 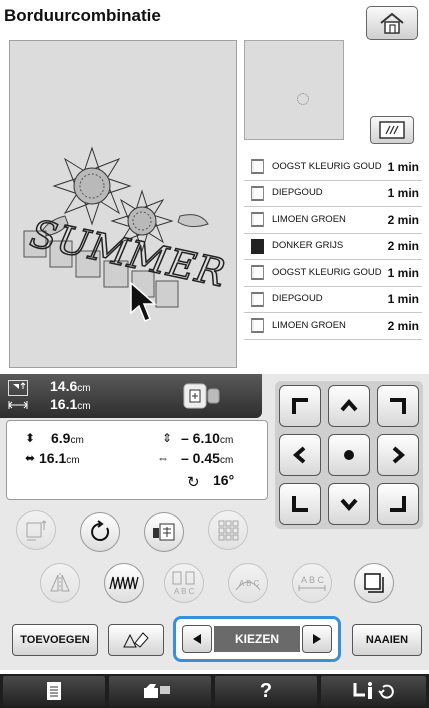 I want to click on resize-icon, so click(x=36, y=530).